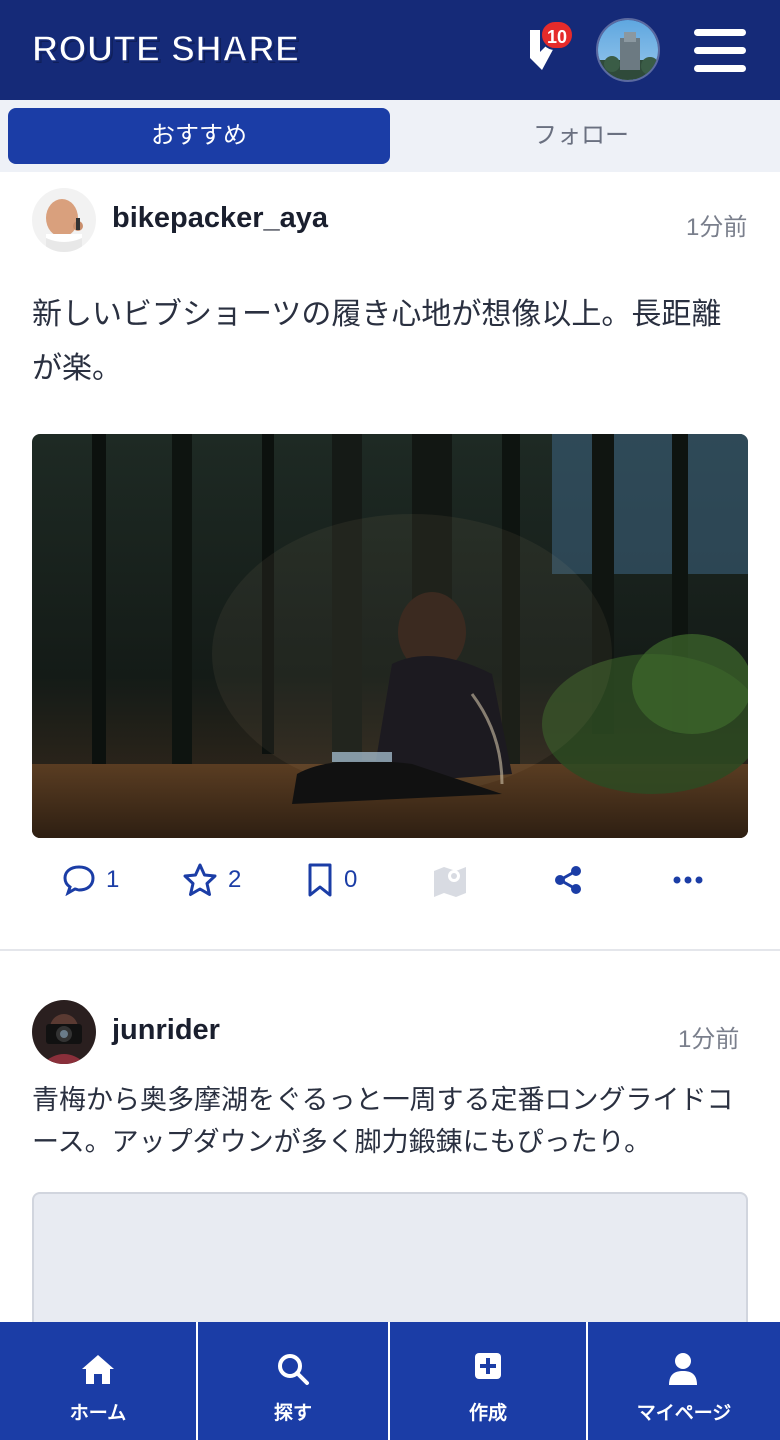 Image resolution: width=780 pixels, height=1440 pixels. What do you see at coordinates (488, 1366) in the screenshot?
I see `plus-square-icon` at bounding box center [488, 1366].